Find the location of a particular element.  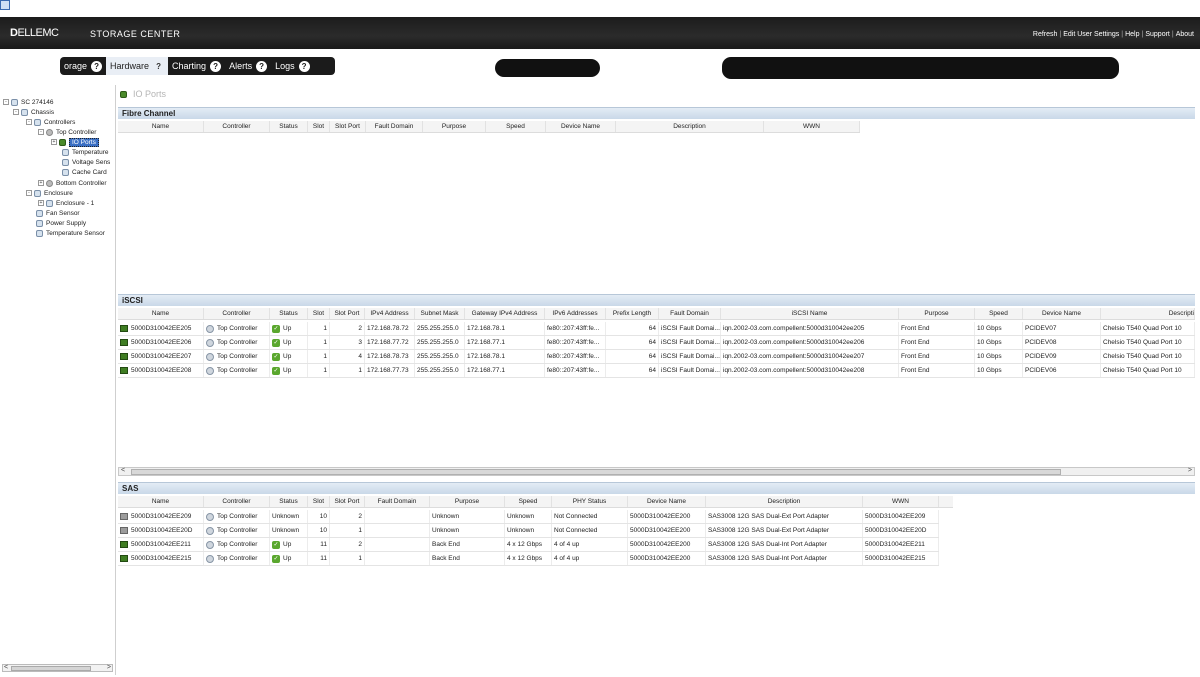

ipv4-cell: 172.168.77.72 is located at coordinates (390, 342).